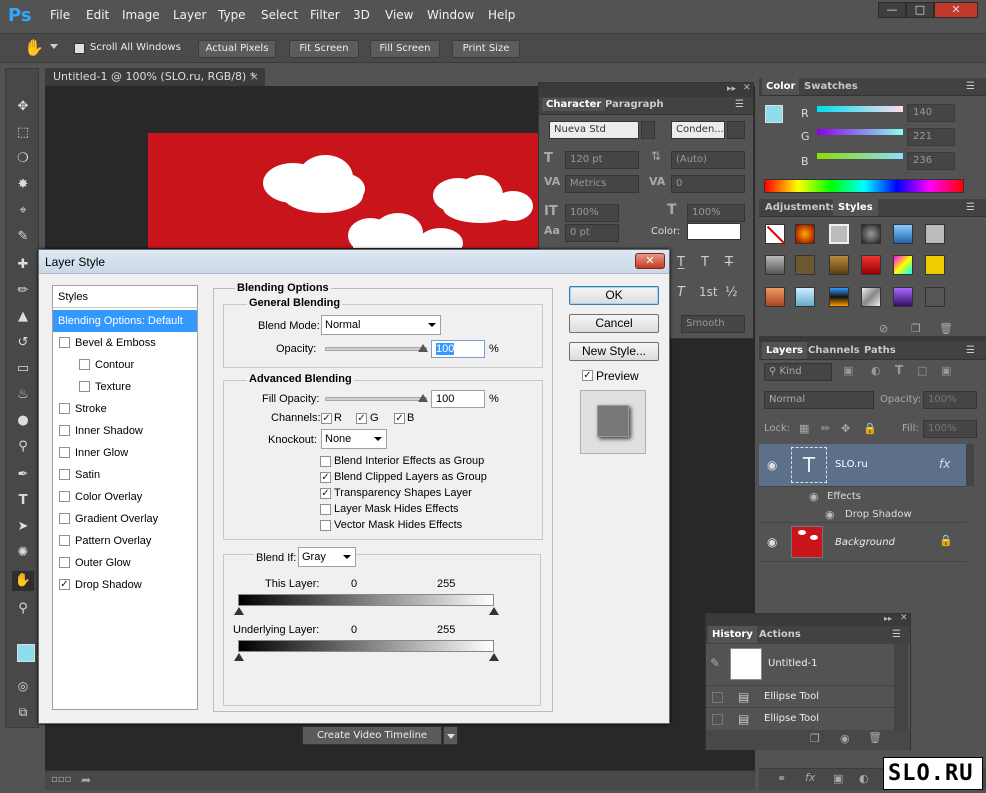 This screenshot has width=986, height=793. I want to click on style-item: Contour, so click(125, 365).